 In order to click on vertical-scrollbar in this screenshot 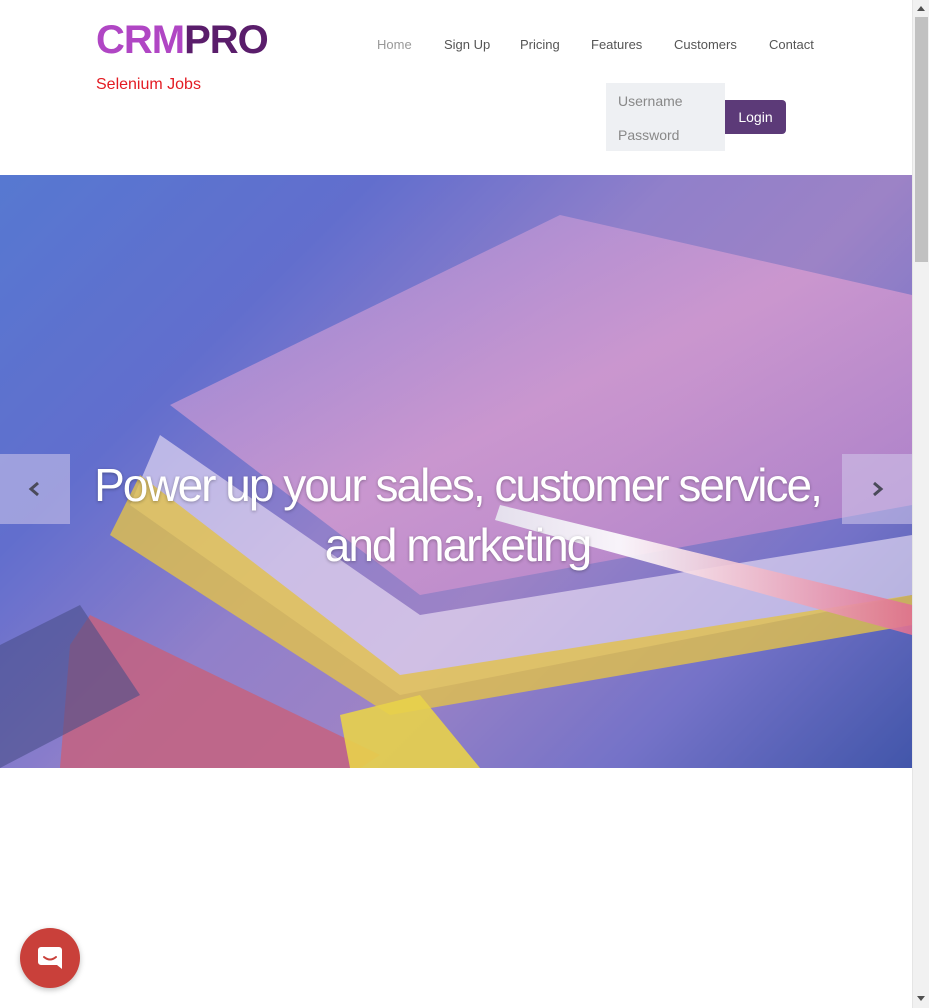, I will do `click(920, 504)`.